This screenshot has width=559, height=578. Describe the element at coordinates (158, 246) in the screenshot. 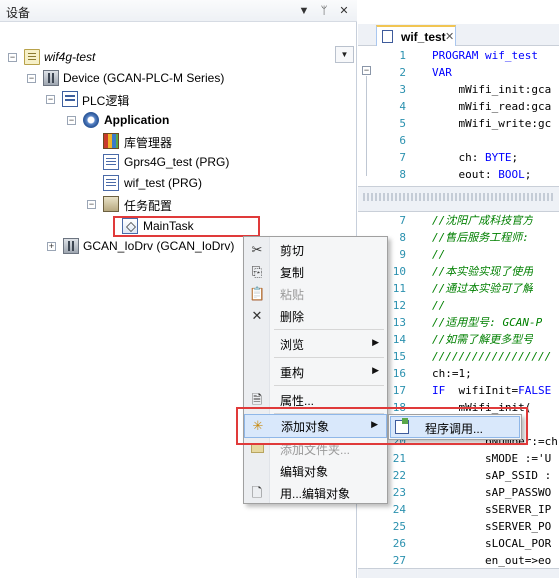

I see `tree-item-gcan-iodrv: GCAN_IoDrv (GCAN_IoDrv)` at that location.